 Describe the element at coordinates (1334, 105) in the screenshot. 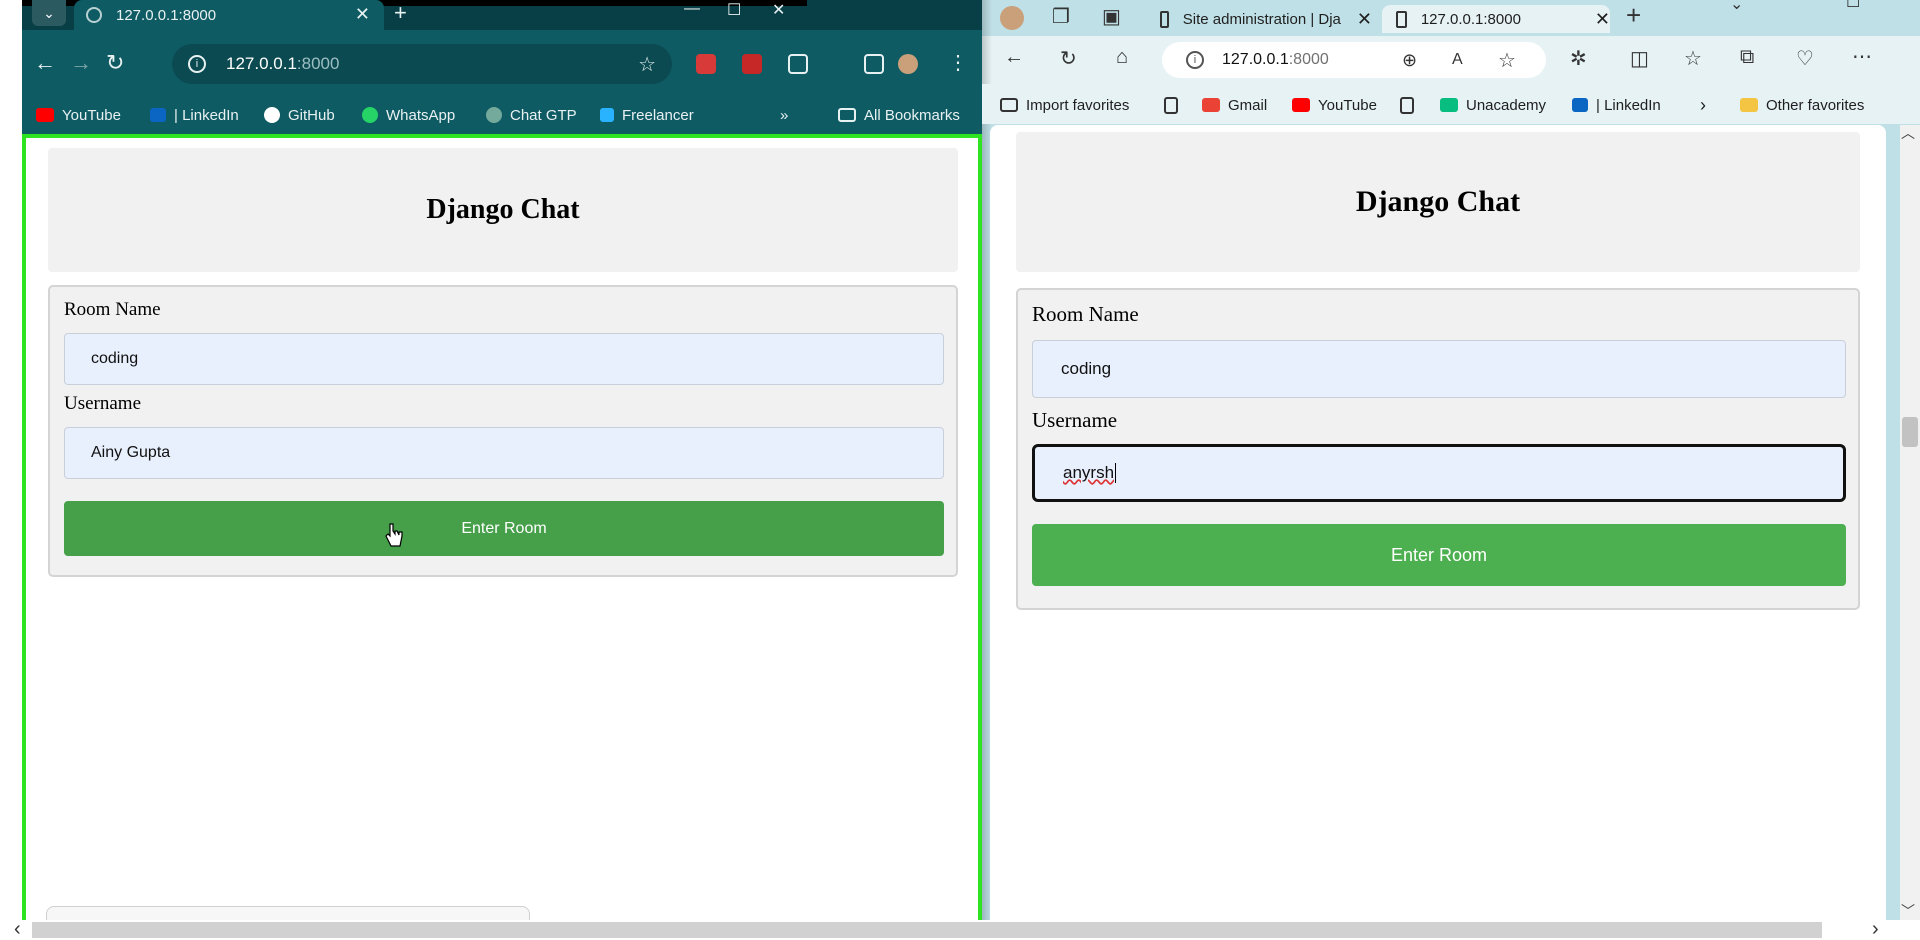

I see `favorite-youtube: YouTube` at that location.